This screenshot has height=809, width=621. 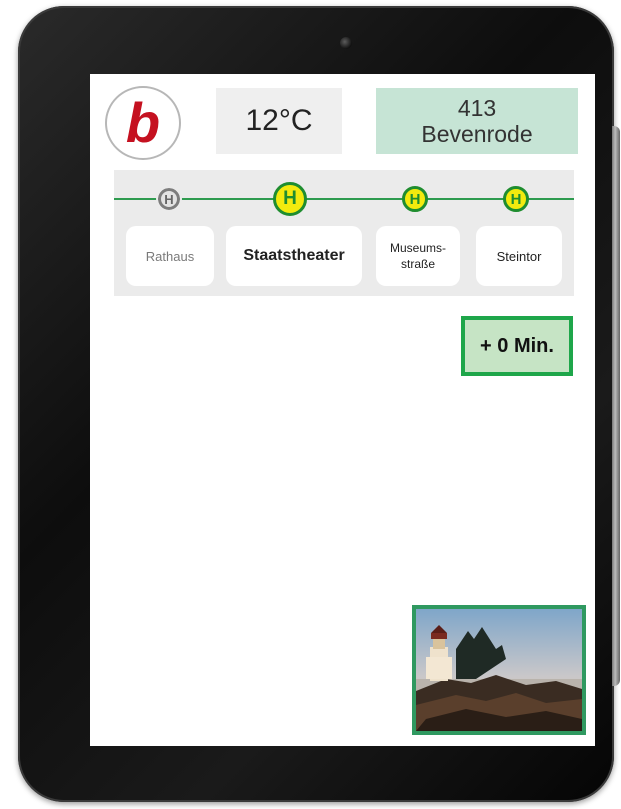 I want to click on route-destination: Bevenrode, so click(x=477, y=134).